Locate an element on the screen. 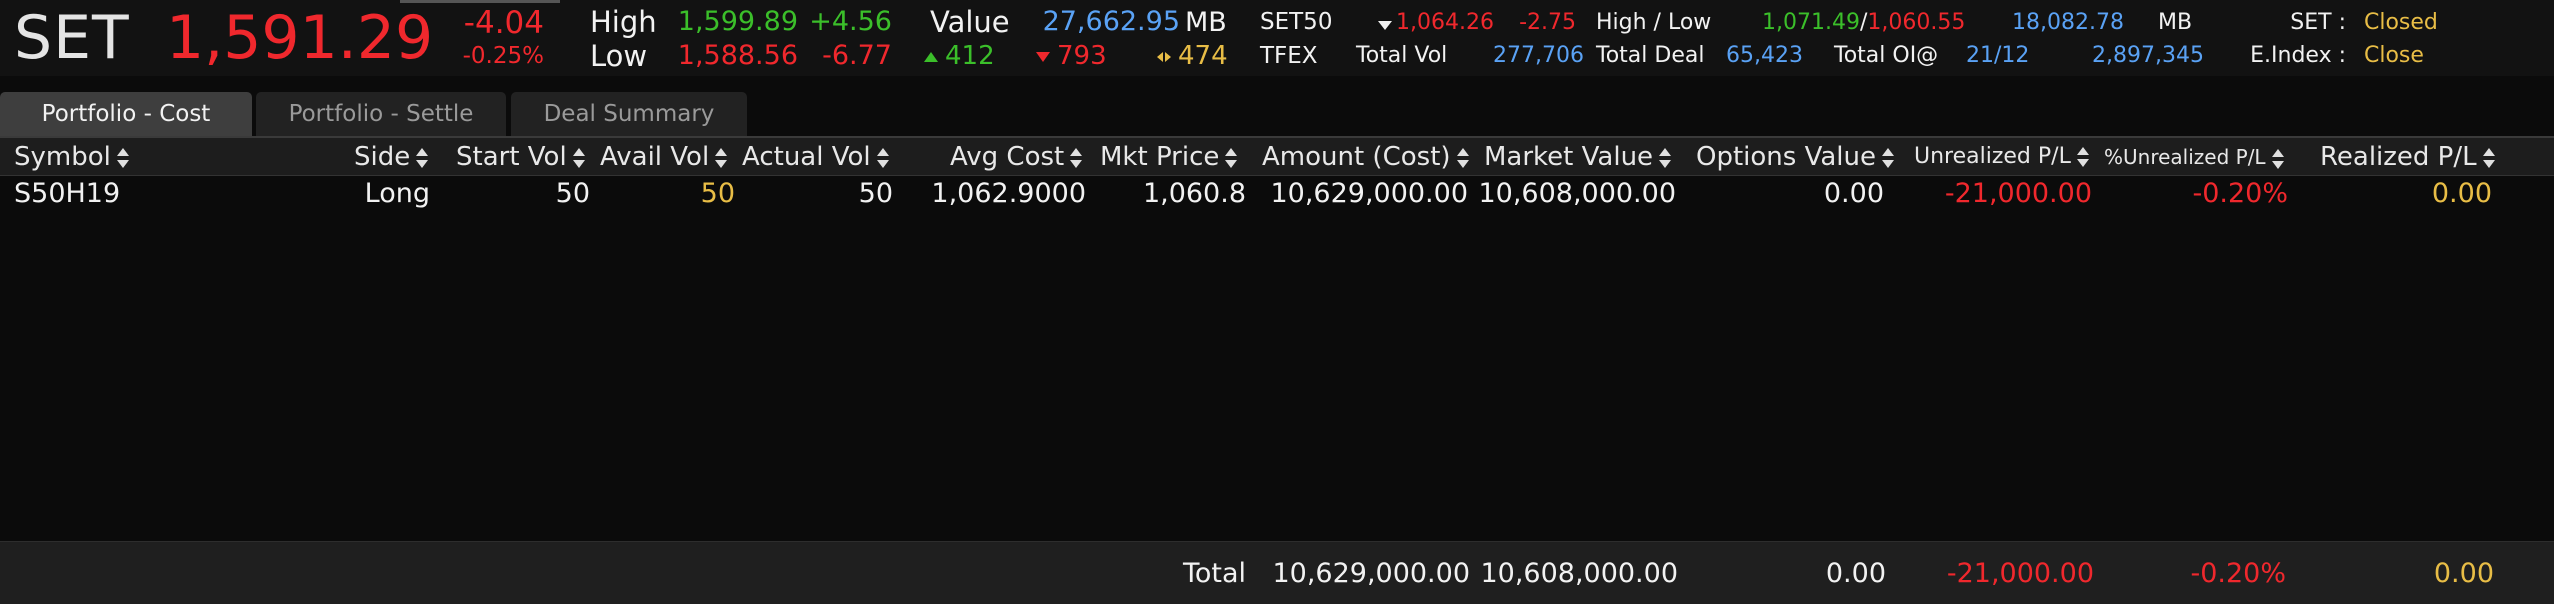 The width and height of the screenshot is (2554, 604). cell-symbol: S50H19 is located at coordinates (67, 193).